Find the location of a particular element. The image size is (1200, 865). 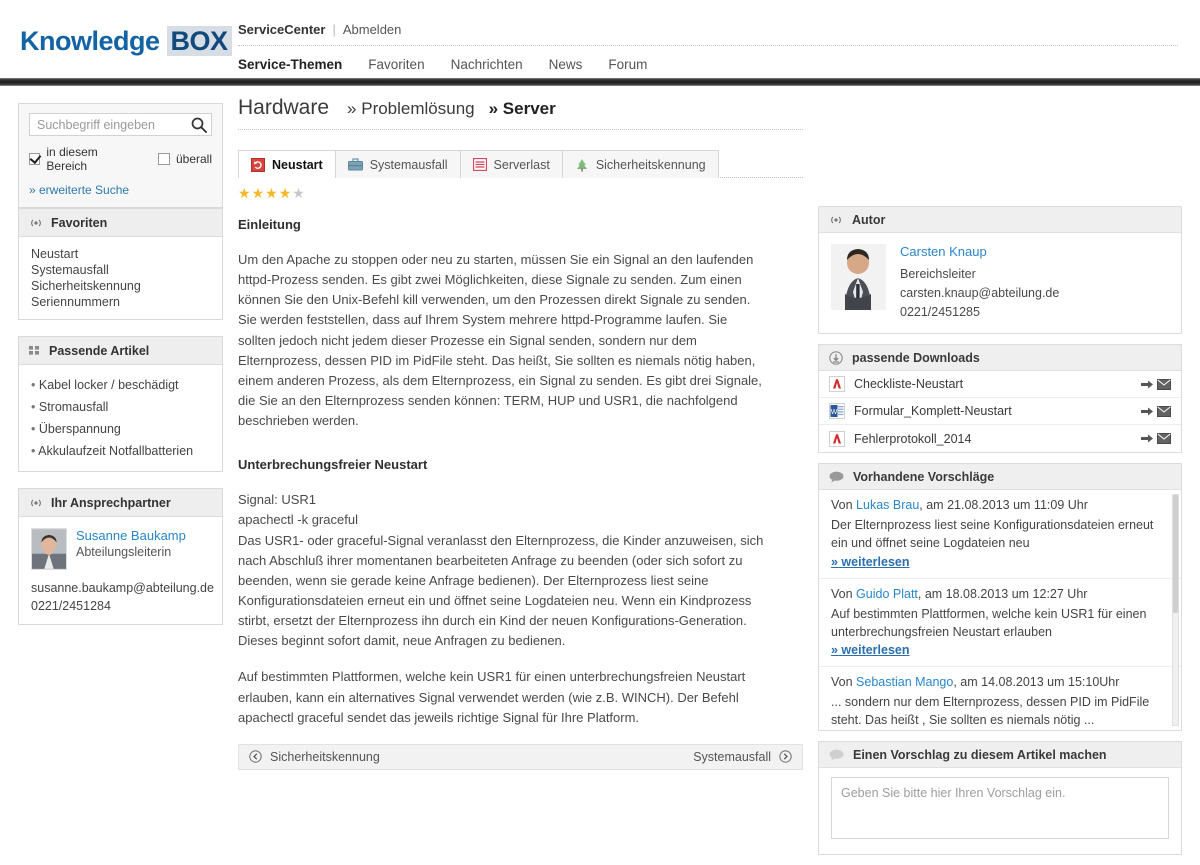

search-input is located at coordinates (120, 124).